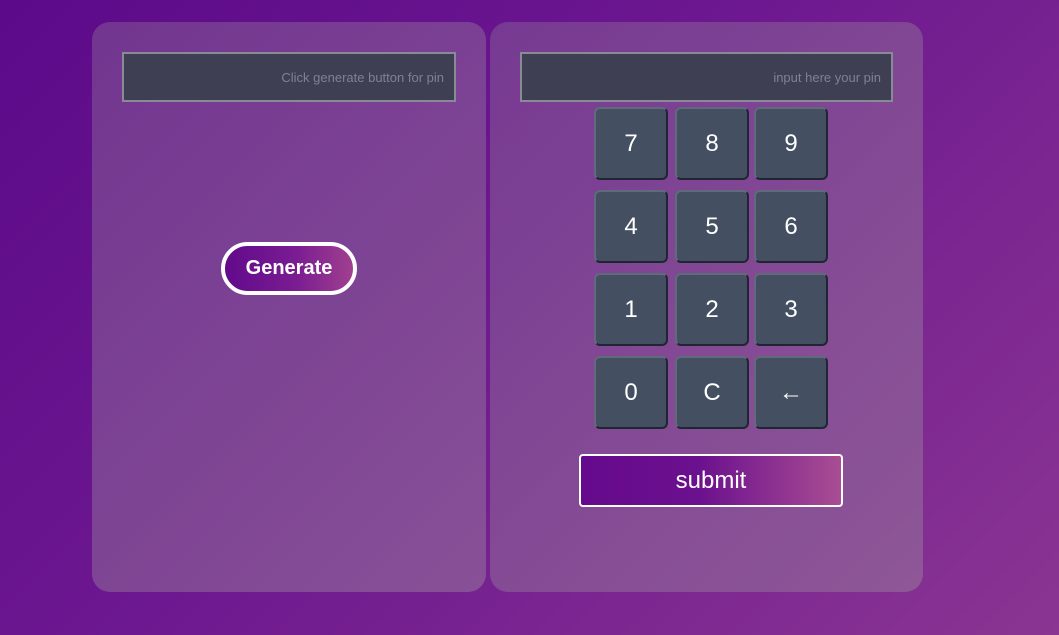 The image size is (1059, 635). I want to click on key-9: 9, so click(791, 143).